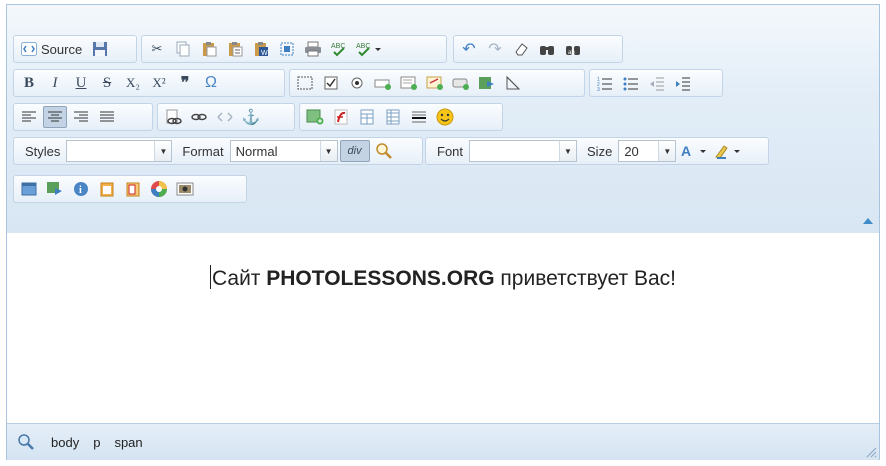  I want to click on italic-button: I, so click(55, 83).